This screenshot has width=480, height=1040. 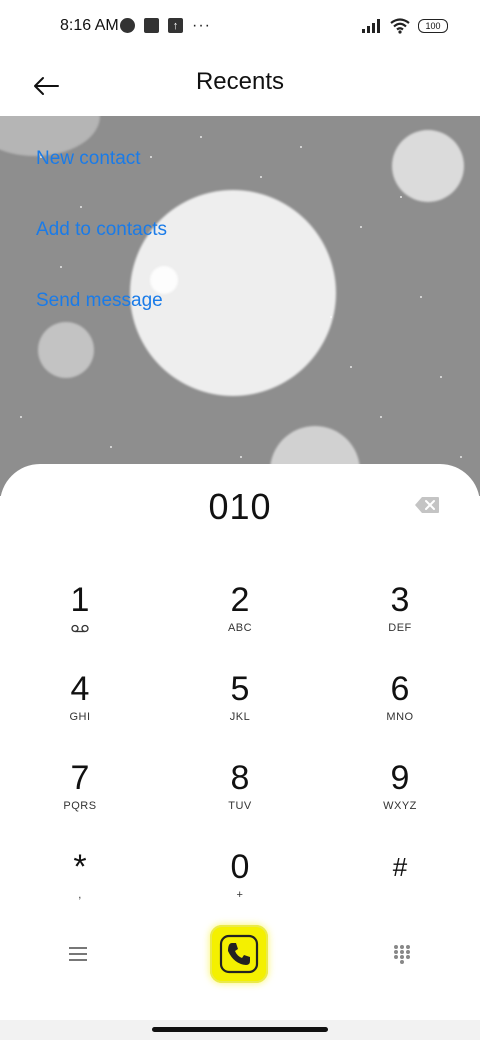 I want to click on battery-level: 100, so click(x=433, y=26).